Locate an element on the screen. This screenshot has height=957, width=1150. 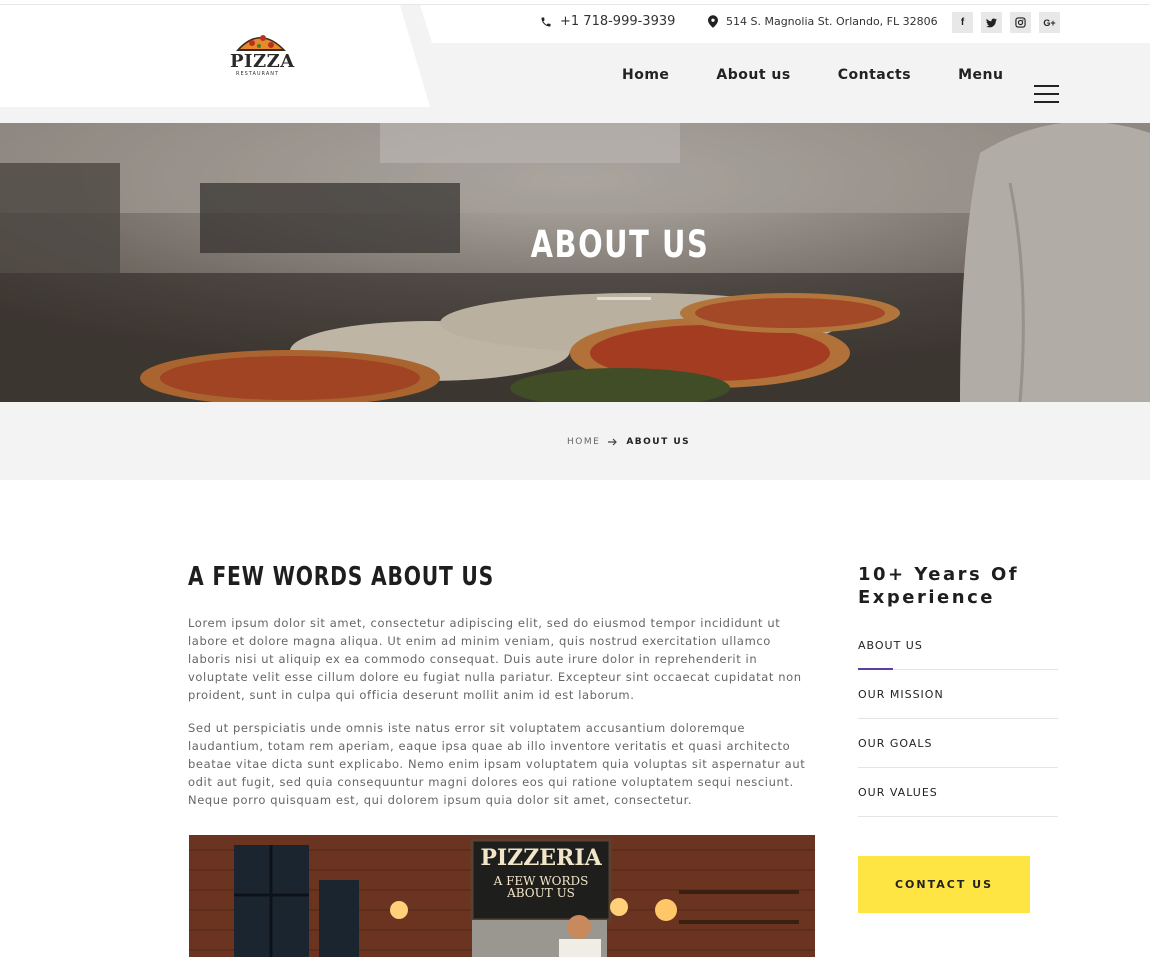
twitter-bird-icon is located at coordinates (991, 22).